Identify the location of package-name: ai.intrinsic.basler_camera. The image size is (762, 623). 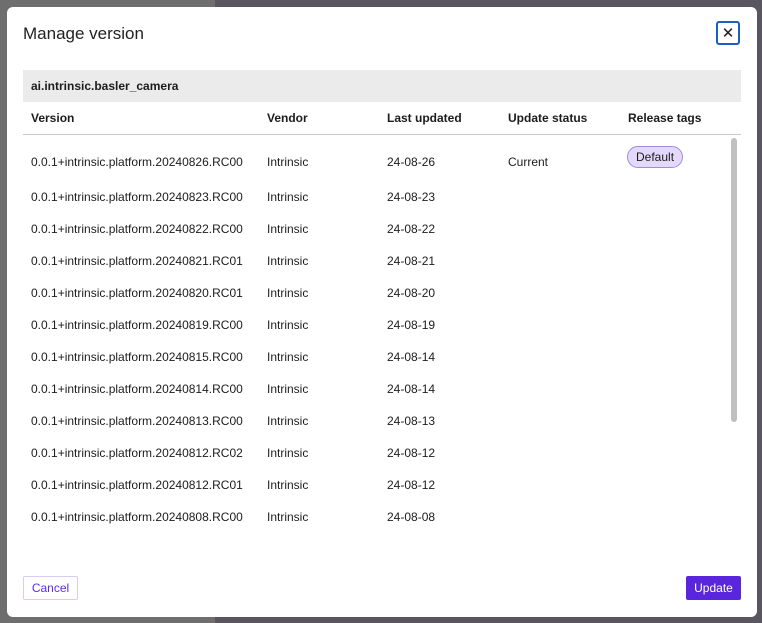
(382, 86).